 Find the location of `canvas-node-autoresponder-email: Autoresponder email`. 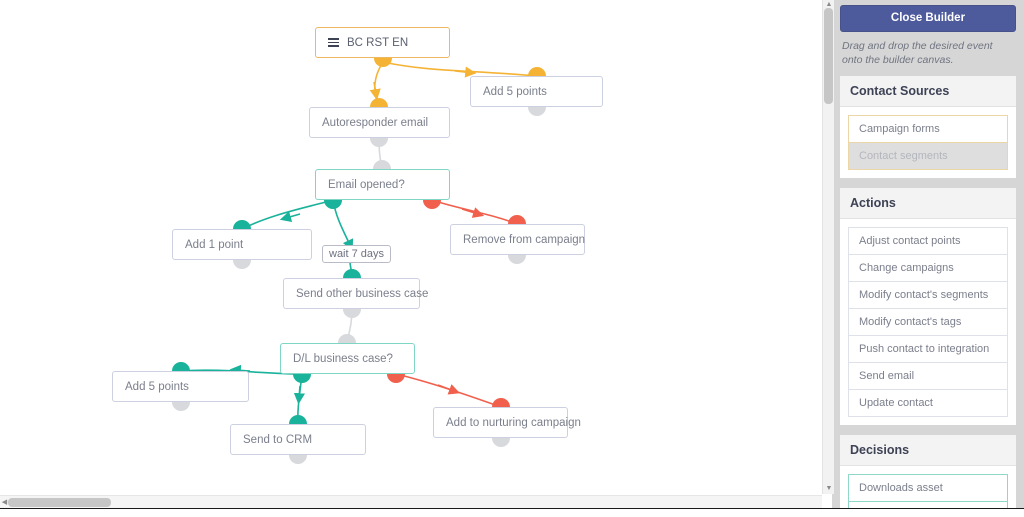

canvas-node-autoresponder-email: Autoresponder email is located at coordinates (379, 122).